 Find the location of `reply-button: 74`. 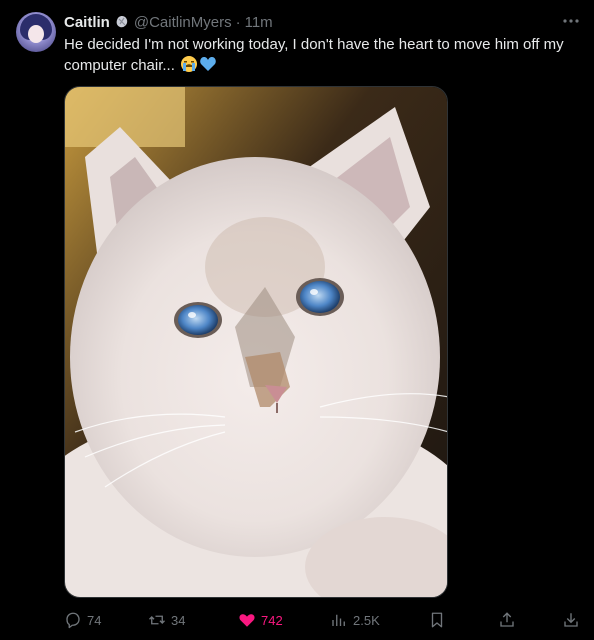

reply-button: 74 is located at coordinates (82, 620).